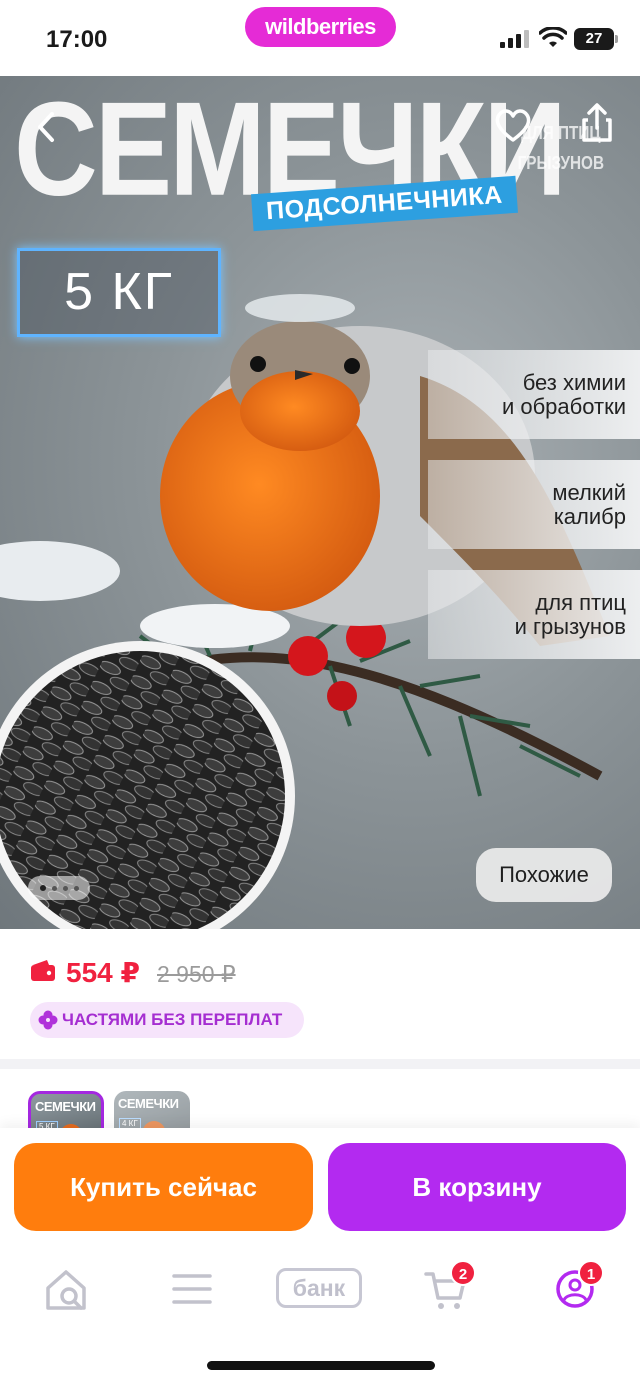  Describe the element at coordinates (570, 626) in the screenshot. I see `feature-line: и грызунов` at that location.